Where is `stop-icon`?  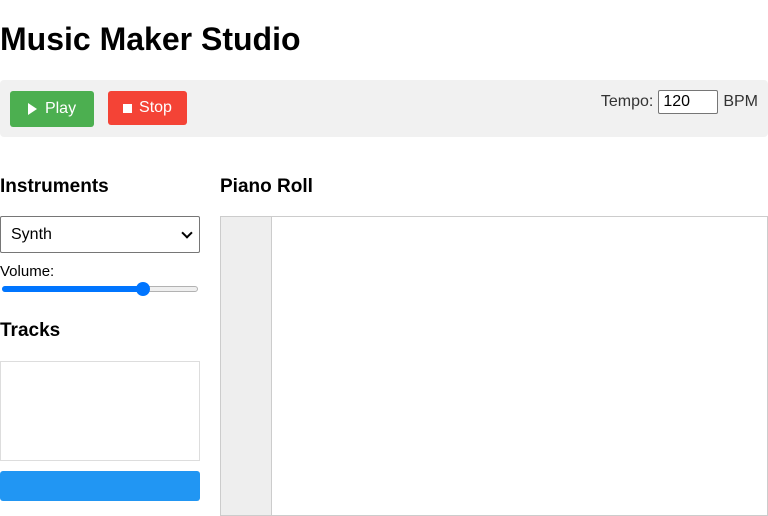 stop-icon is located at coordinates (128, 108).